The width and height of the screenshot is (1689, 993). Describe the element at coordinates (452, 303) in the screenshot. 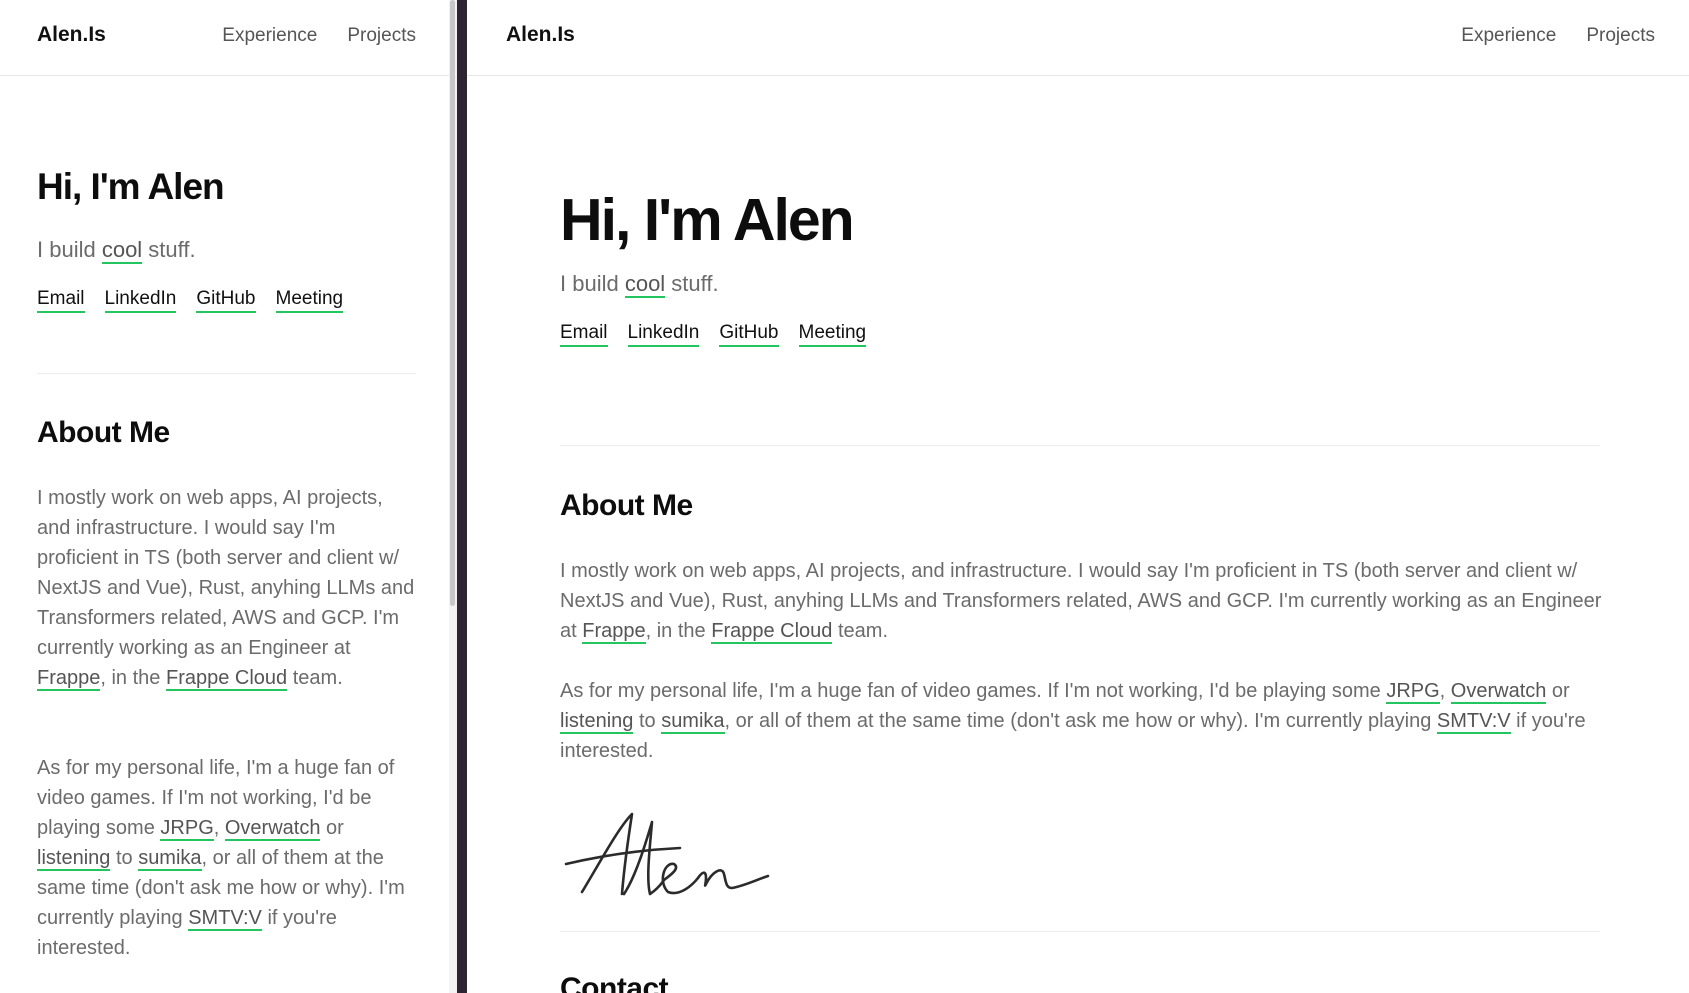

I see `scrollbar-thumb` at that location.